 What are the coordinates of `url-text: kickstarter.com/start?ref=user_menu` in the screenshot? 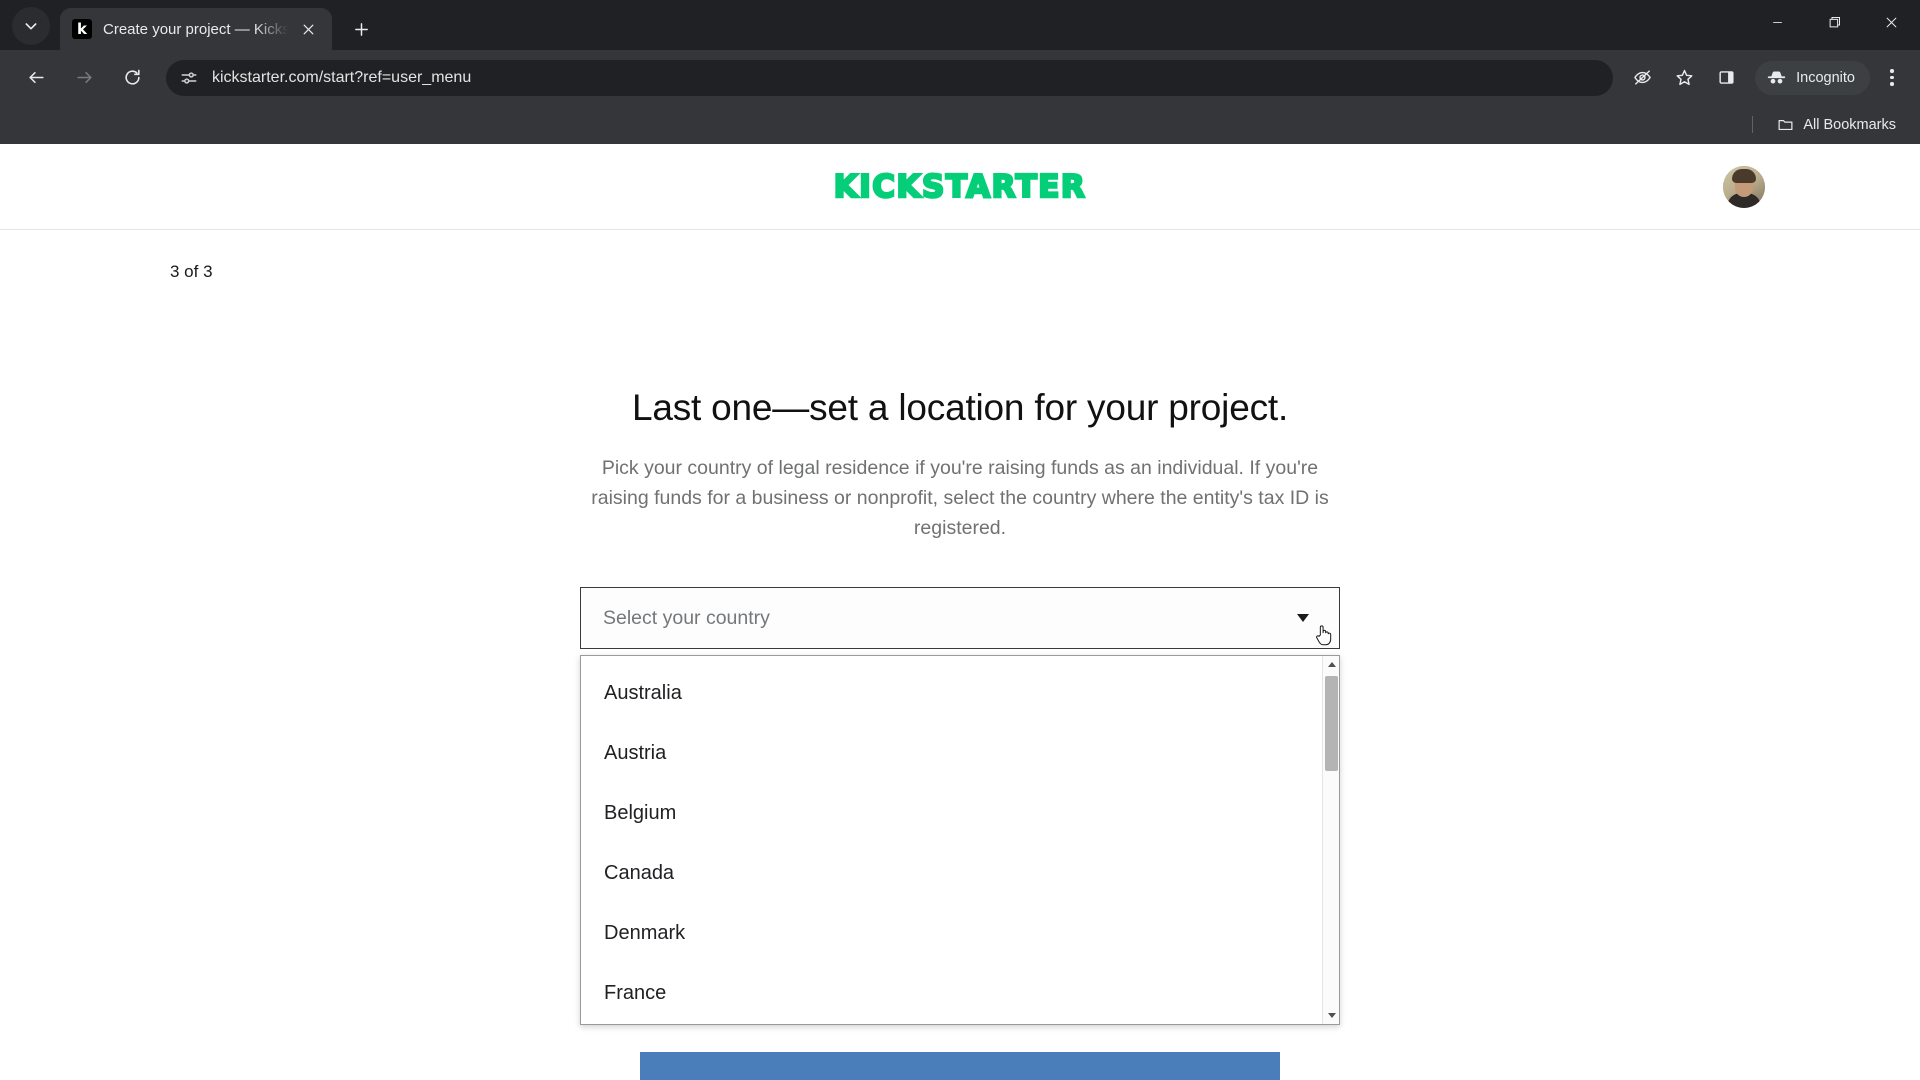 It's located at (341, 78).